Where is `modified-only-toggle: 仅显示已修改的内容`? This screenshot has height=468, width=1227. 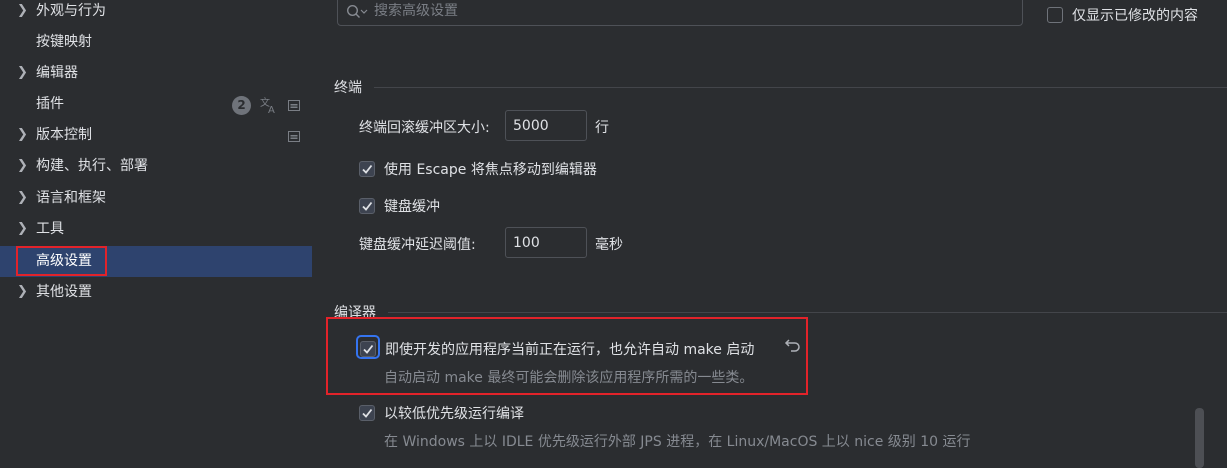 modified-only-toggle: 仅显示已修改的内容 is located at coordinates (1122, 15).